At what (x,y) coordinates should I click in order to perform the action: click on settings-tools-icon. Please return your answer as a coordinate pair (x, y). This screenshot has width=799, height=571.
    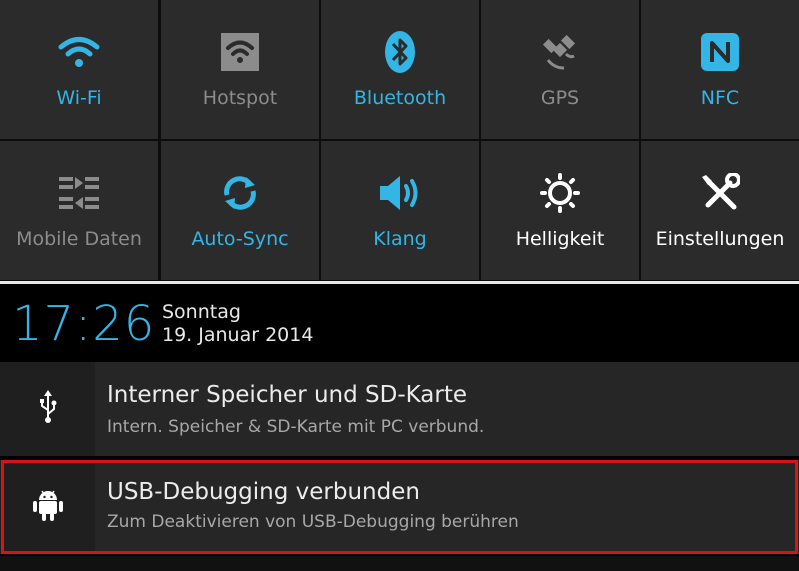
    Looking at the image, I should click on (720, 193).